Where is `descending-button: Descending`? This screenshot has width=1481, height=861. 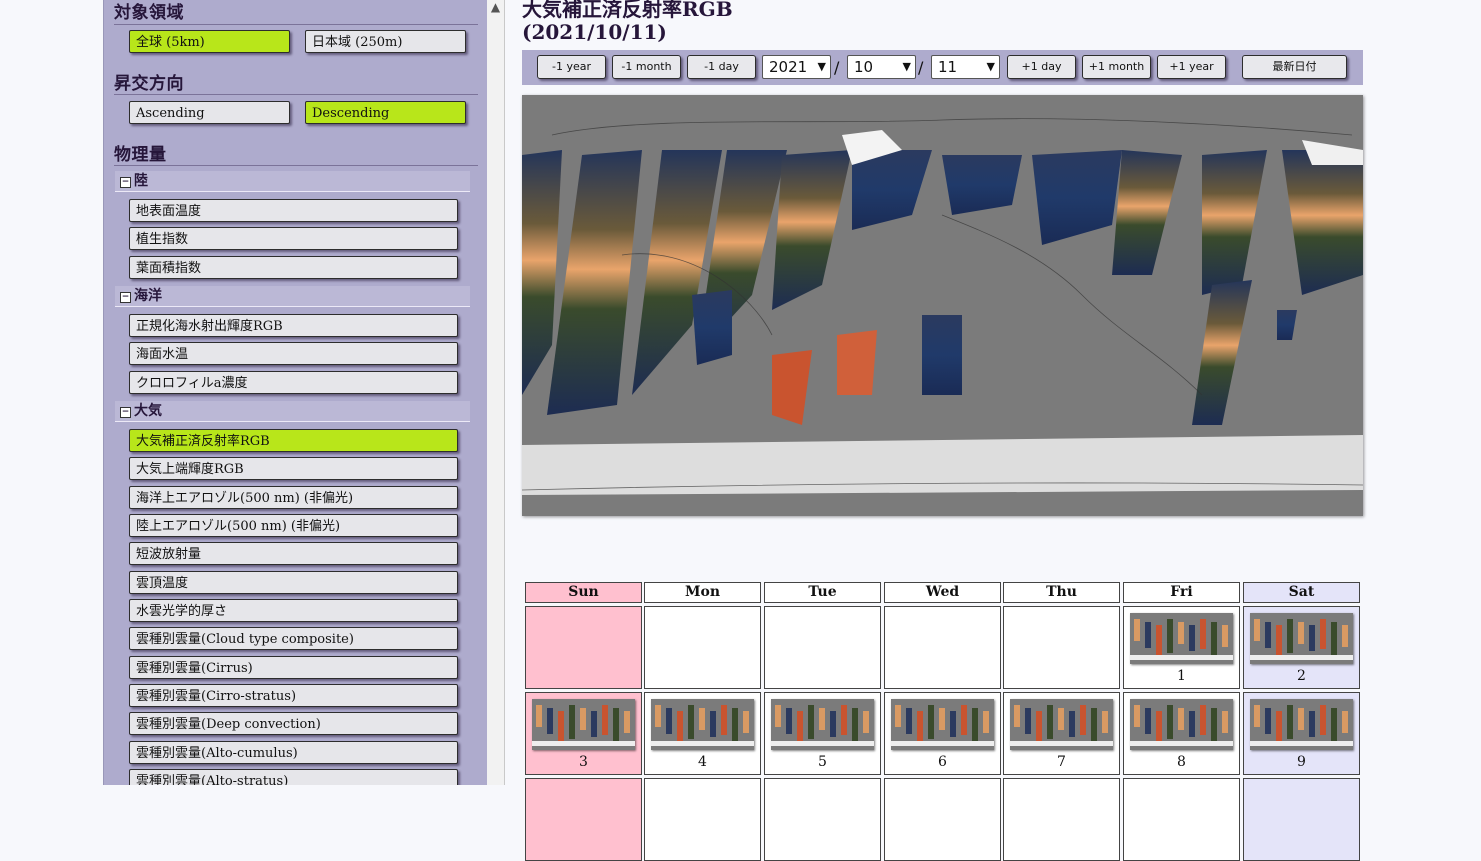 descending-button: Descending is located at coordinates (385, 112).